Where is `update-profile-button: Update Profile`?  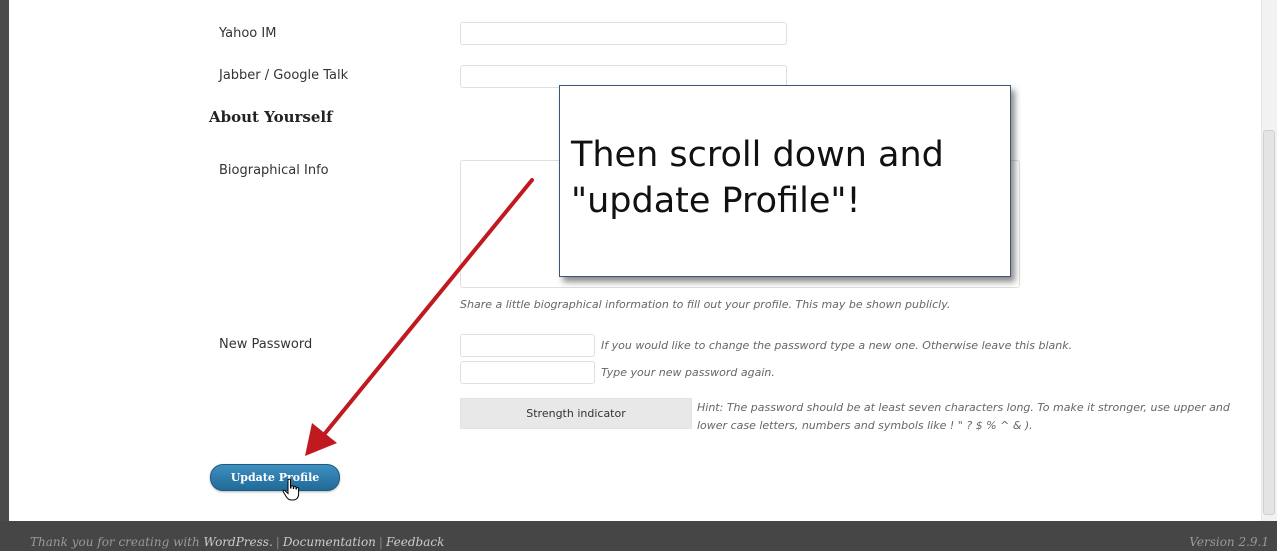 update-profile-button: Update Profile is located at coordinates (275, 477).